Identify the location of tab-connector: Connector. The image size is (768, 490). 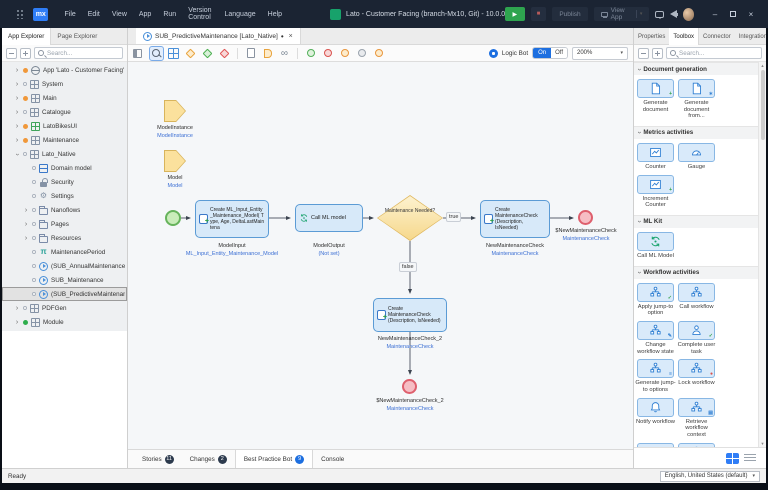
(717, 36).